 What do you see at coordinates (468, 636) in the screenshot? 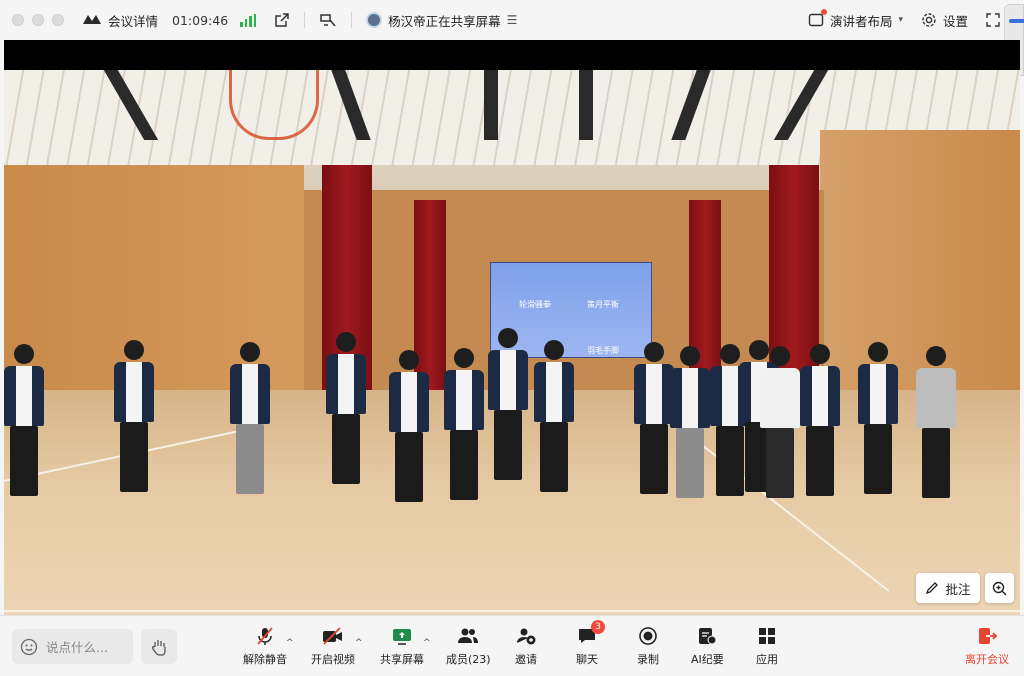
I see `members-icon` at bounding box center [468, 636].